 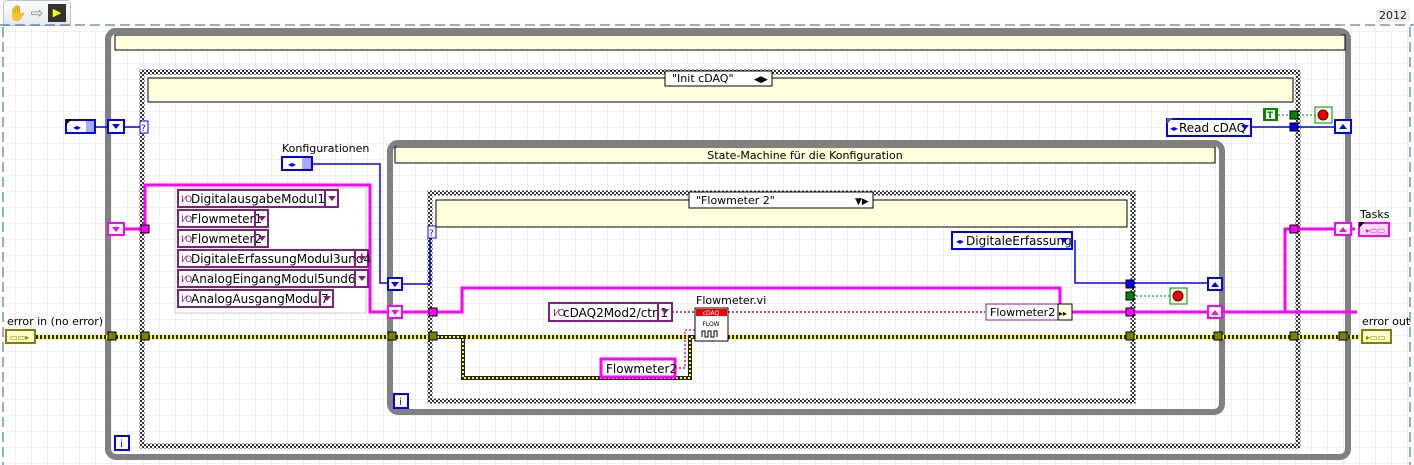 I want to click on module-ring-constant: I⁄ODigitaleErfassungModul3und4, so click(x=274, y=258).